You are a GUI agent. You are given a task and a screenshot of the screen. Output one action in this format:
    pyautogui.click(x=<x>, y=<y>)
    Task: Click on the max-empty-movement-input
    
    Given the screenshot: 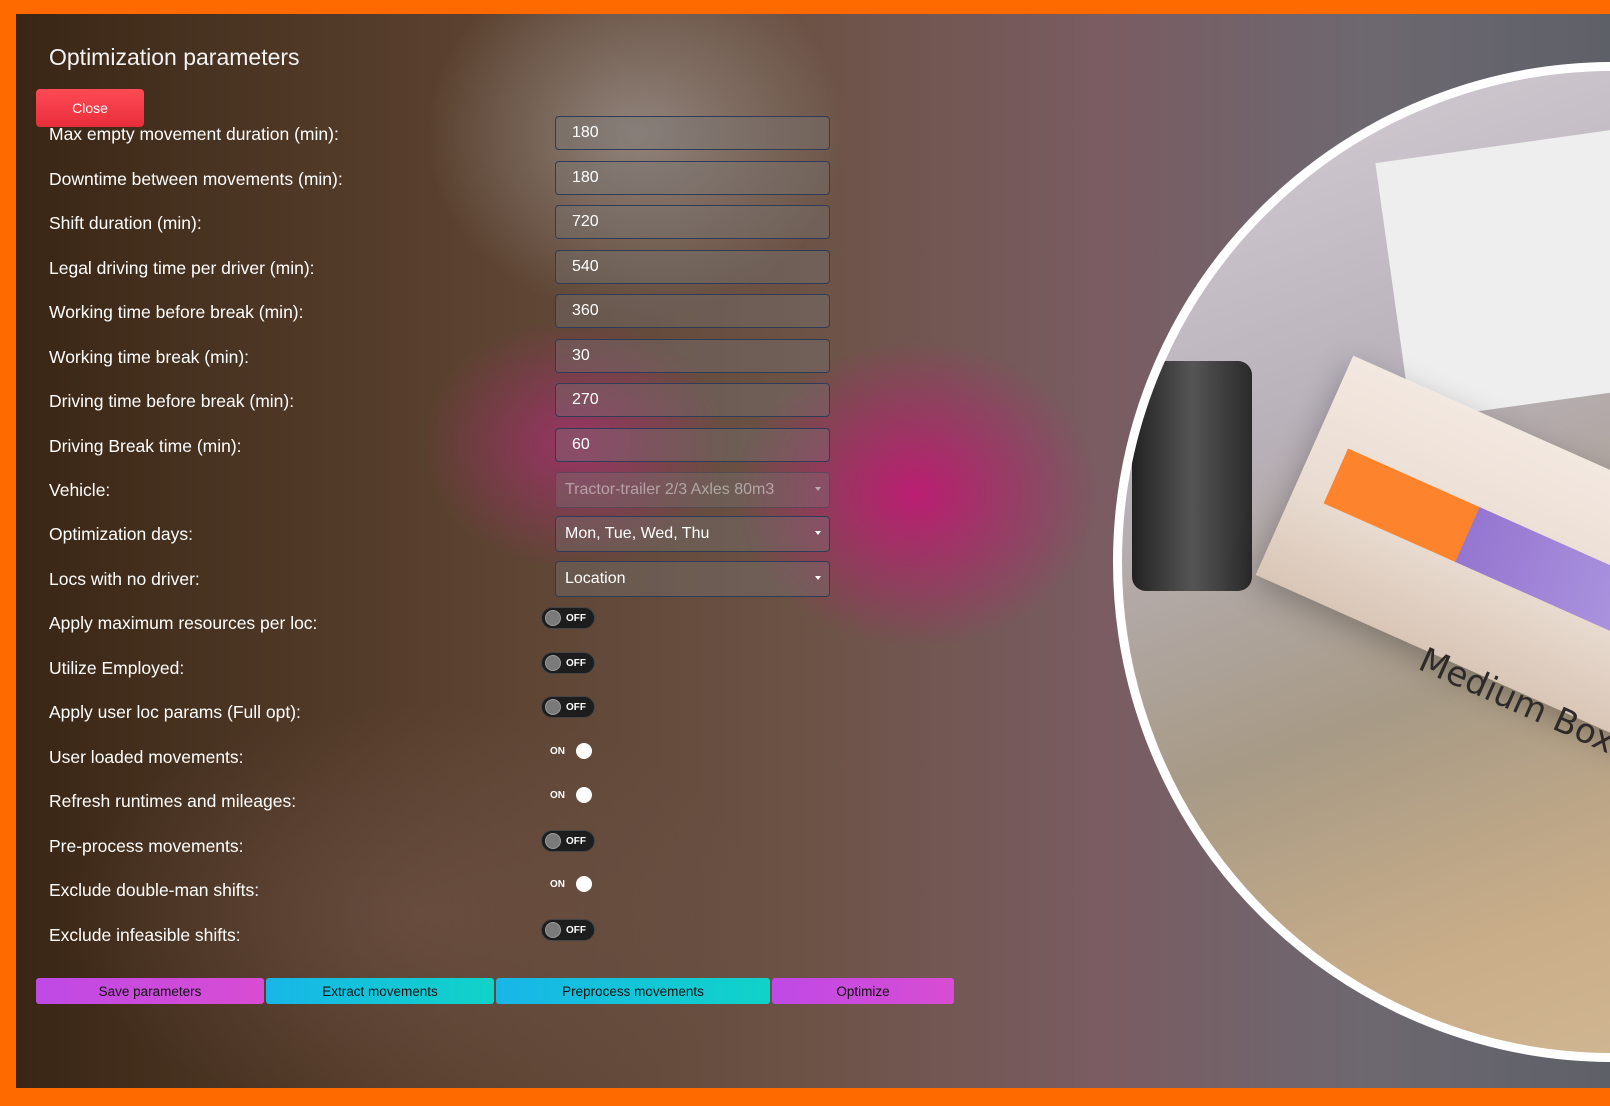 What is the action you would take?
    pyautogui.click(x=692, y=133)
    